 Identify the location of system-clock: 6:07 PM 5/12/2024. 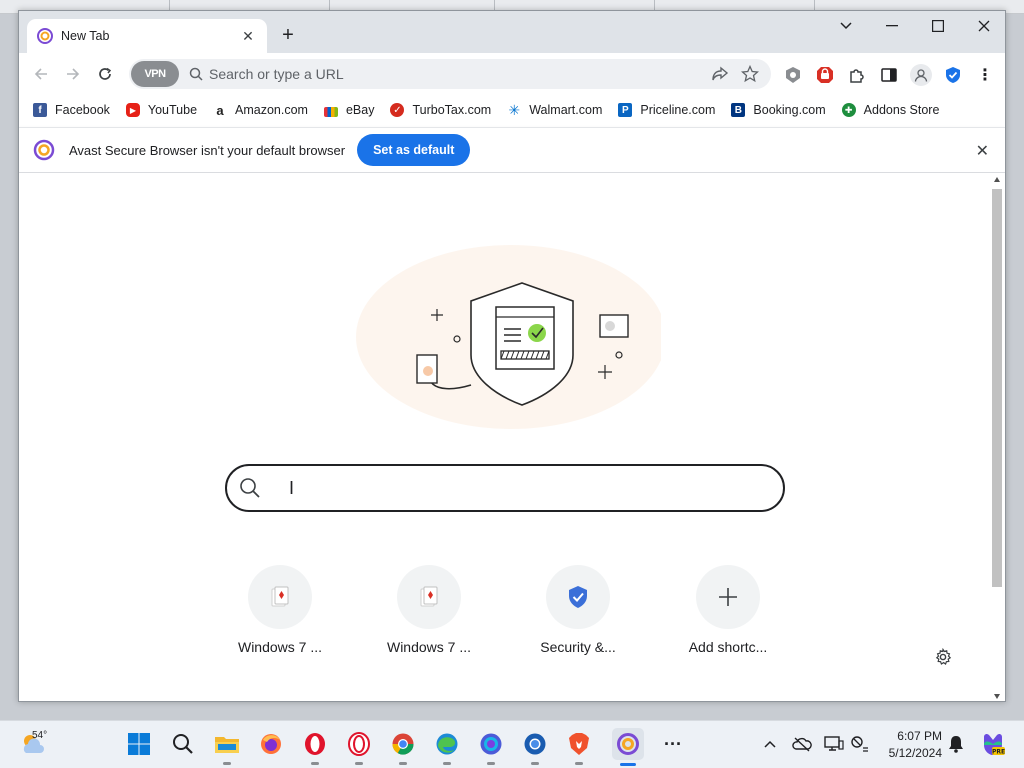
(911, 745).